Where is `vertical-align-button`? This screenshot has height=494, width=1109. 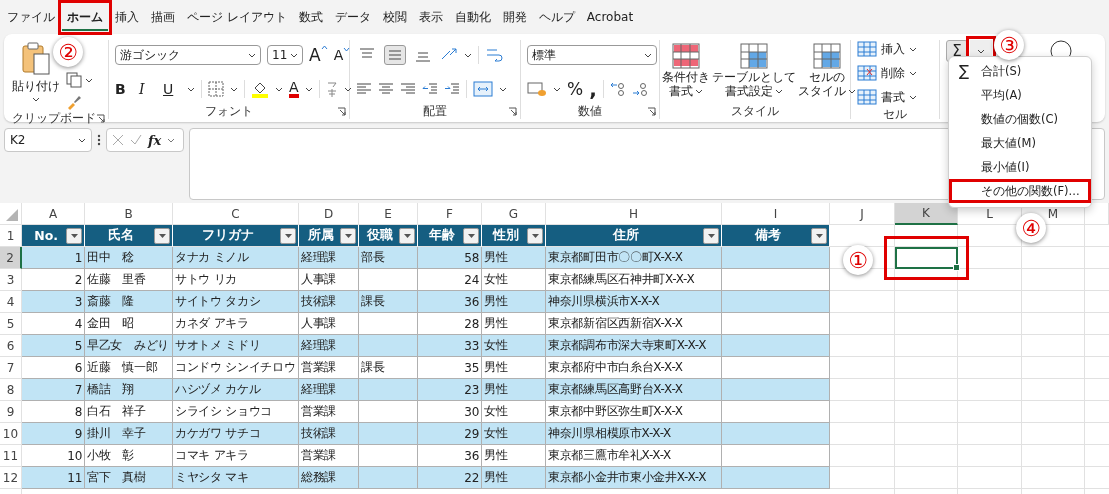
vertical-align-button is located at coordinates (395, 55).